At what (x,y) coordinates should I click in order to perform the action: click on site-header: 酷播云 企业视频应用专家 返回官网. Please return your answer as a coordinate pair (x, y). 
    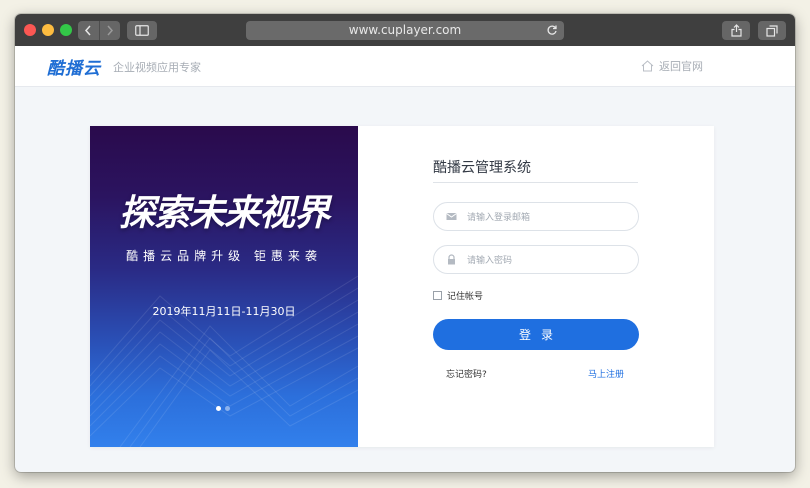
    Looking at the image, I should click on (405, 66).